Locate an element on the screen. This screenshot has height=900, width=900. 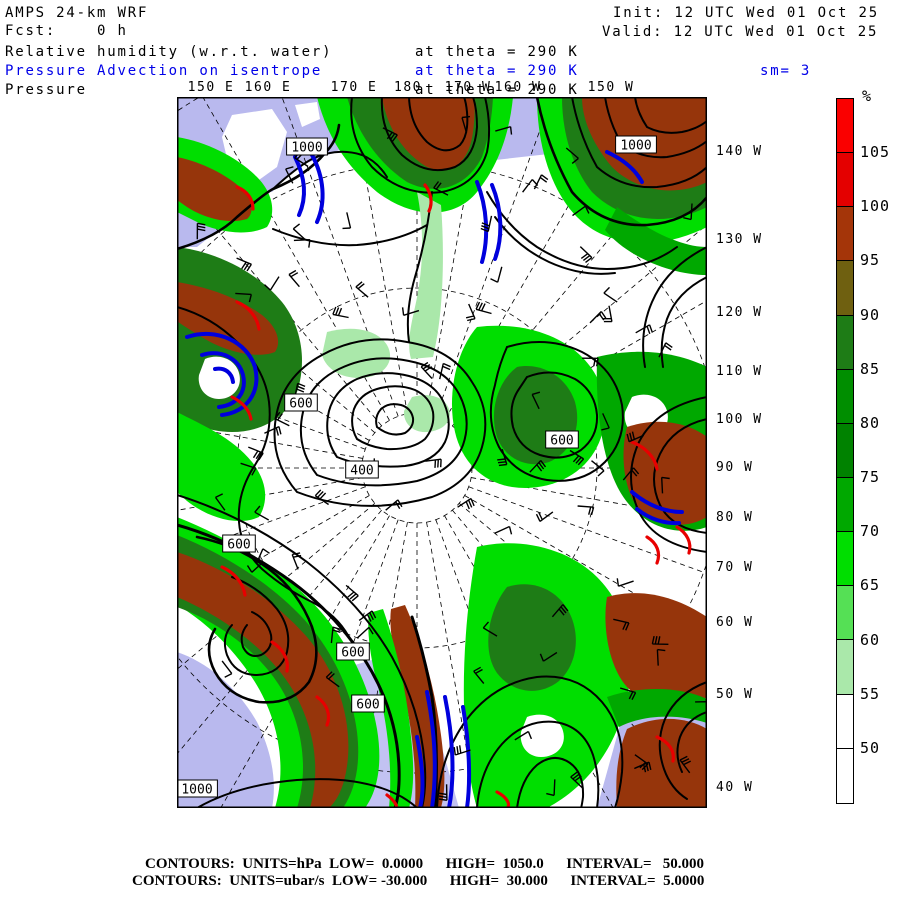
humidity-colorbar is located at coordinates (845, 451).